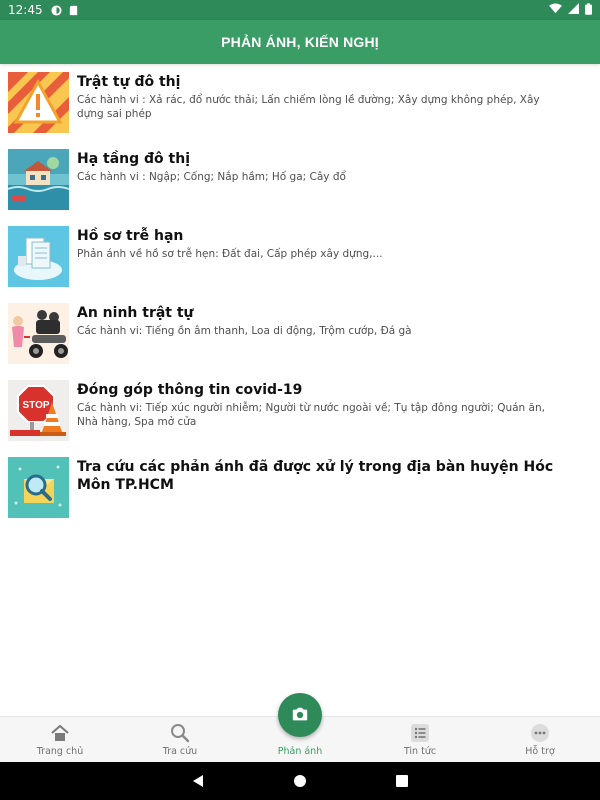 The height and width of the screenshot is (800, 600). I want to click on app-header: PHẢN ÁNH, KIẾN NGHỊ, so click(300, 42).